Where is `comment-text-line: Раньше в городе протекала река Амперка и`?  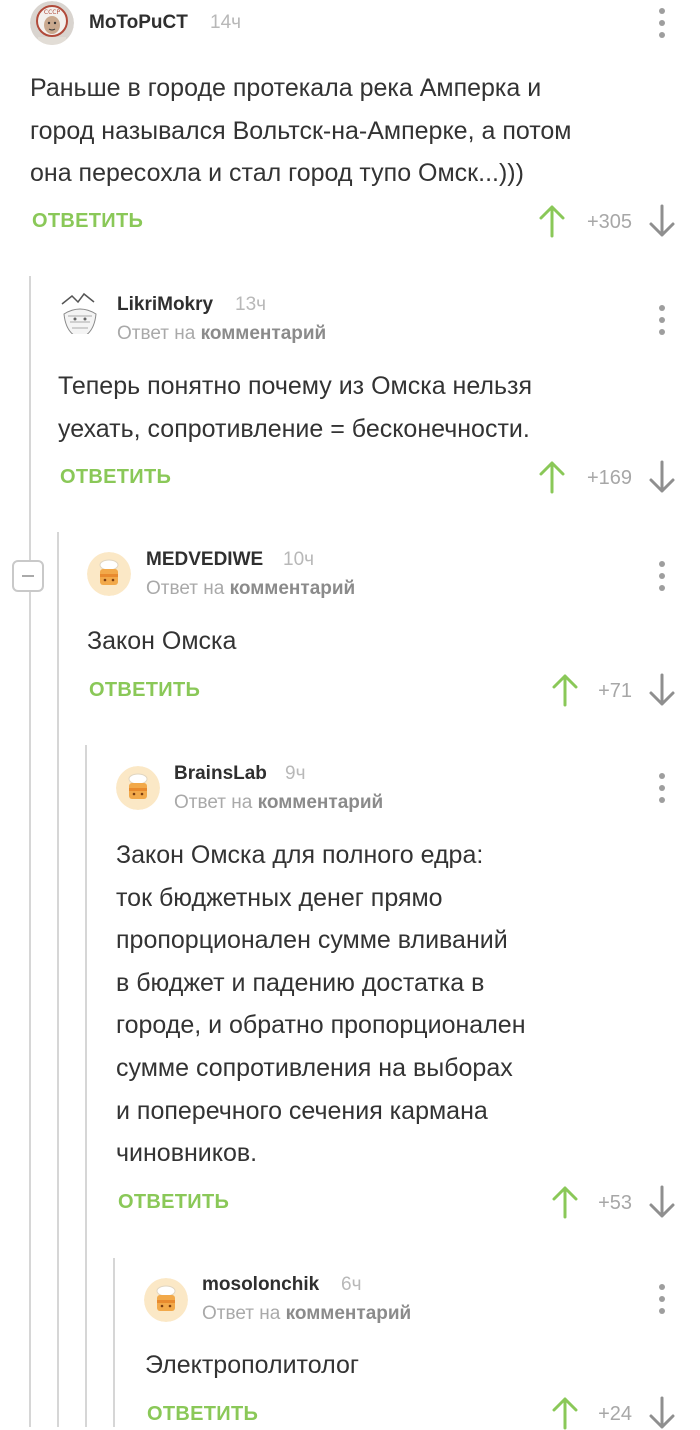
comment-text-line: Раньше в городе протекала река Амперка и is located at coordinates (286, 88).